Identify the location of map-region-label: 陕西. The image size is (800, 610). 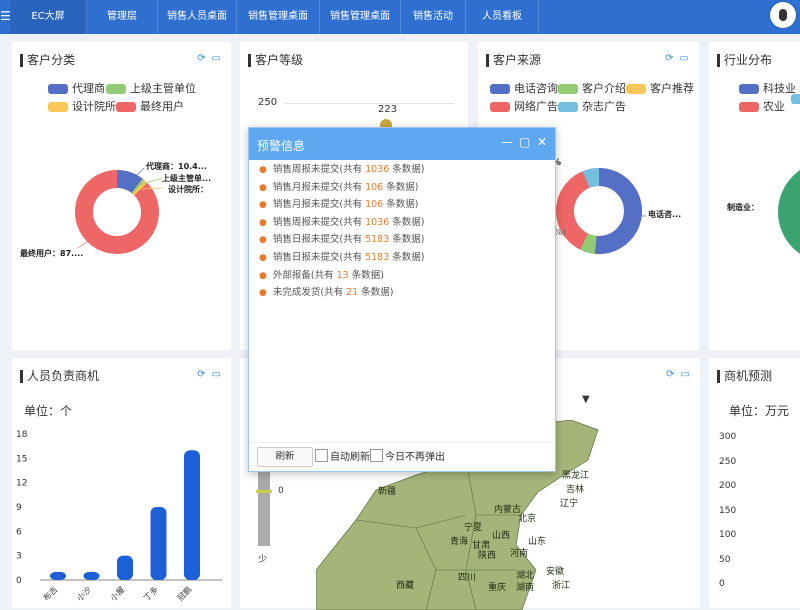
(487, 556).